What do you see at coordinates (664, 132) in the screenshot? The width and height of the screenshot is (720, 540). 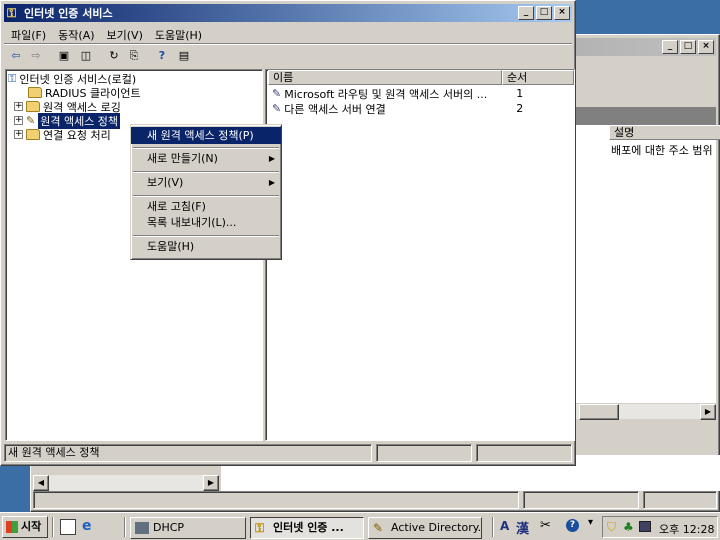 I see `bg-column-header-description: 설명` at bounding box center [664, 132].